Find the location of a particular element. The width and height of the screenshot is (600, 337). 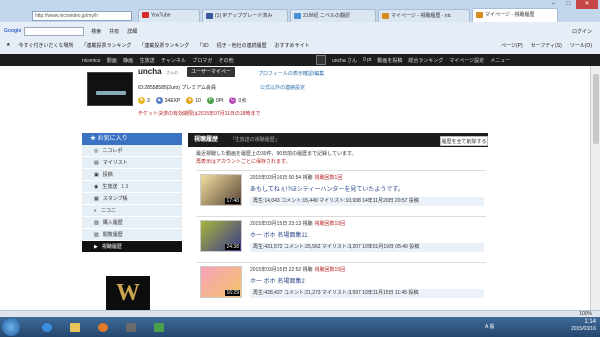

sidebar-item-stamps: ▦ スタンプ帳 is located at coordinates (132, 199).